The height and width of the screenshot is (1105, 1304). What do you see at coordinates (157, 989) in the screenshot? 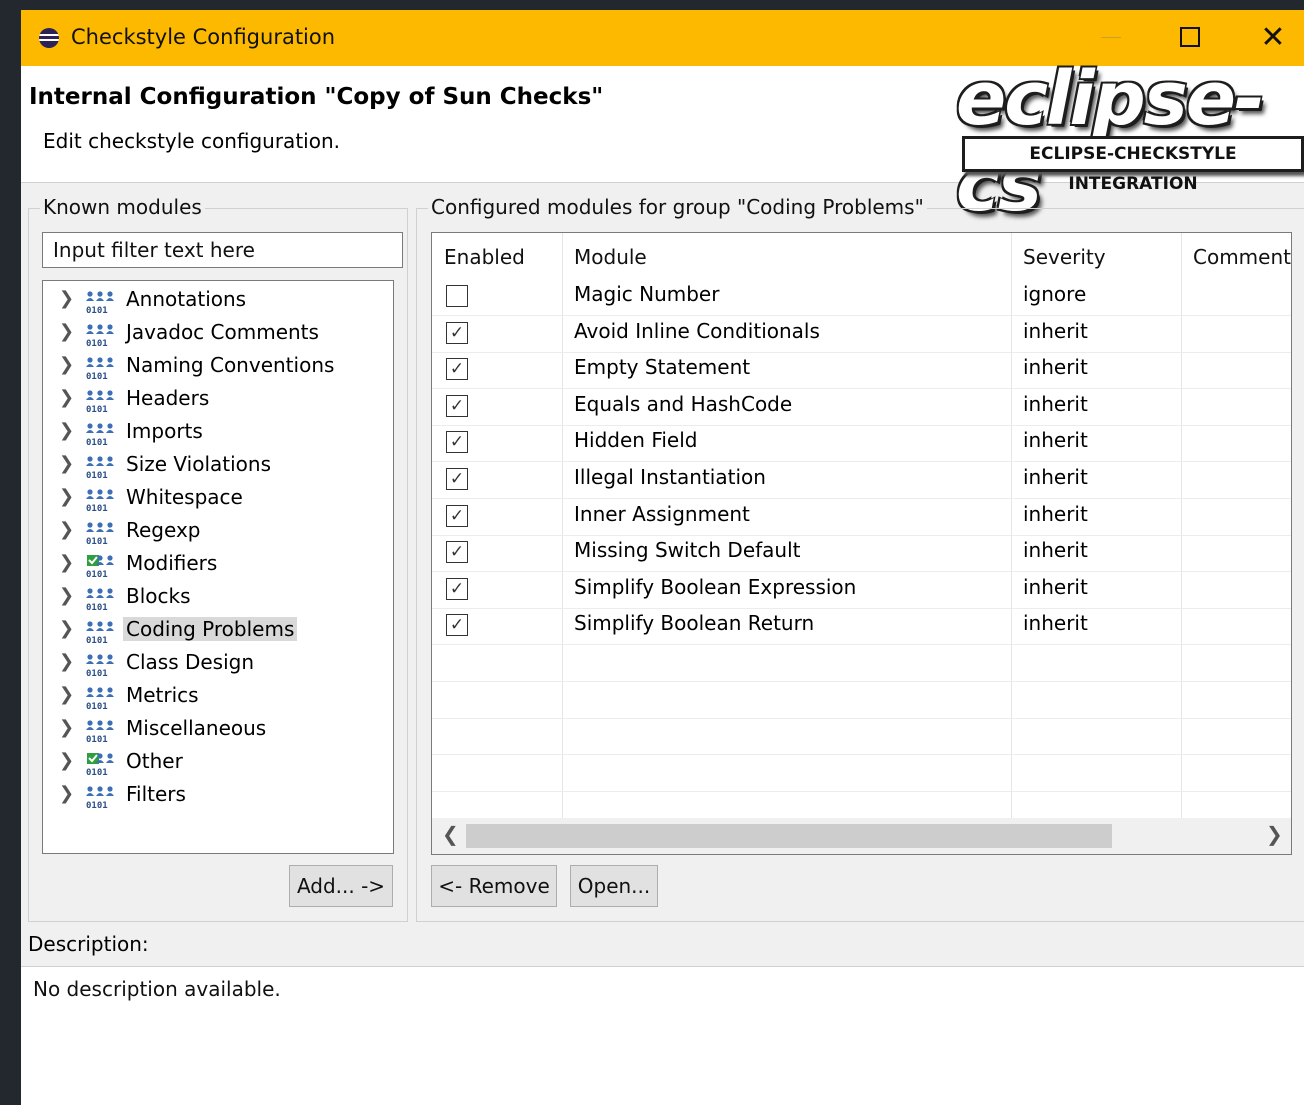
I see `description-text: No description available.` at bounding box center [157, 989].